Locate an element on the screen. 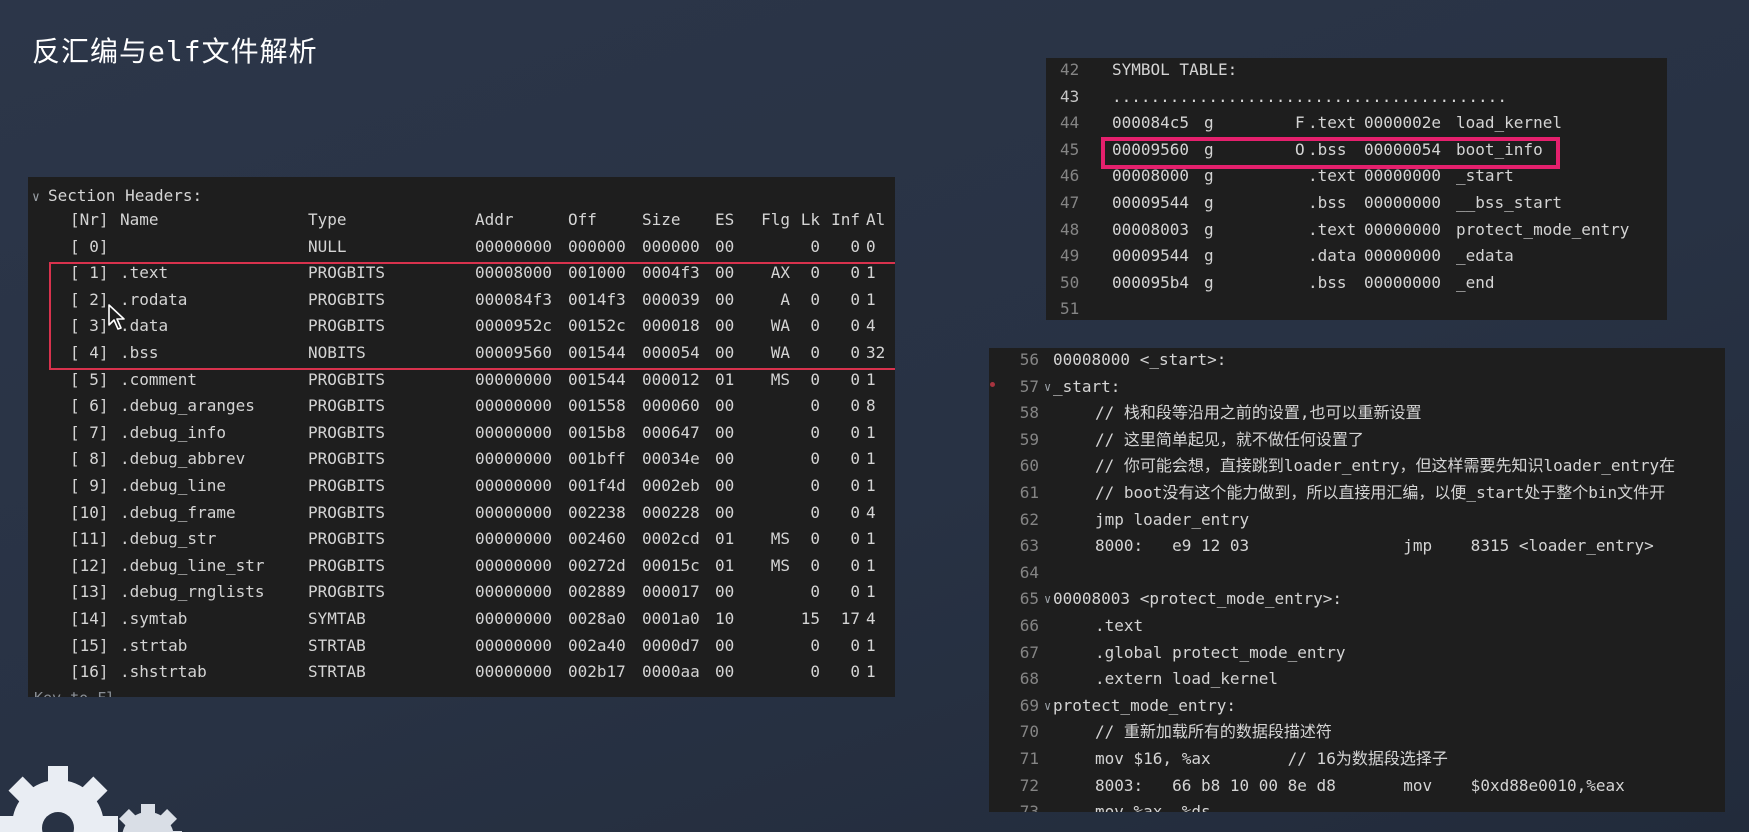 Image resolution: width=1749 pixels, height=832 pixels. section-off: 001558 is located at coordinates (597, 406).